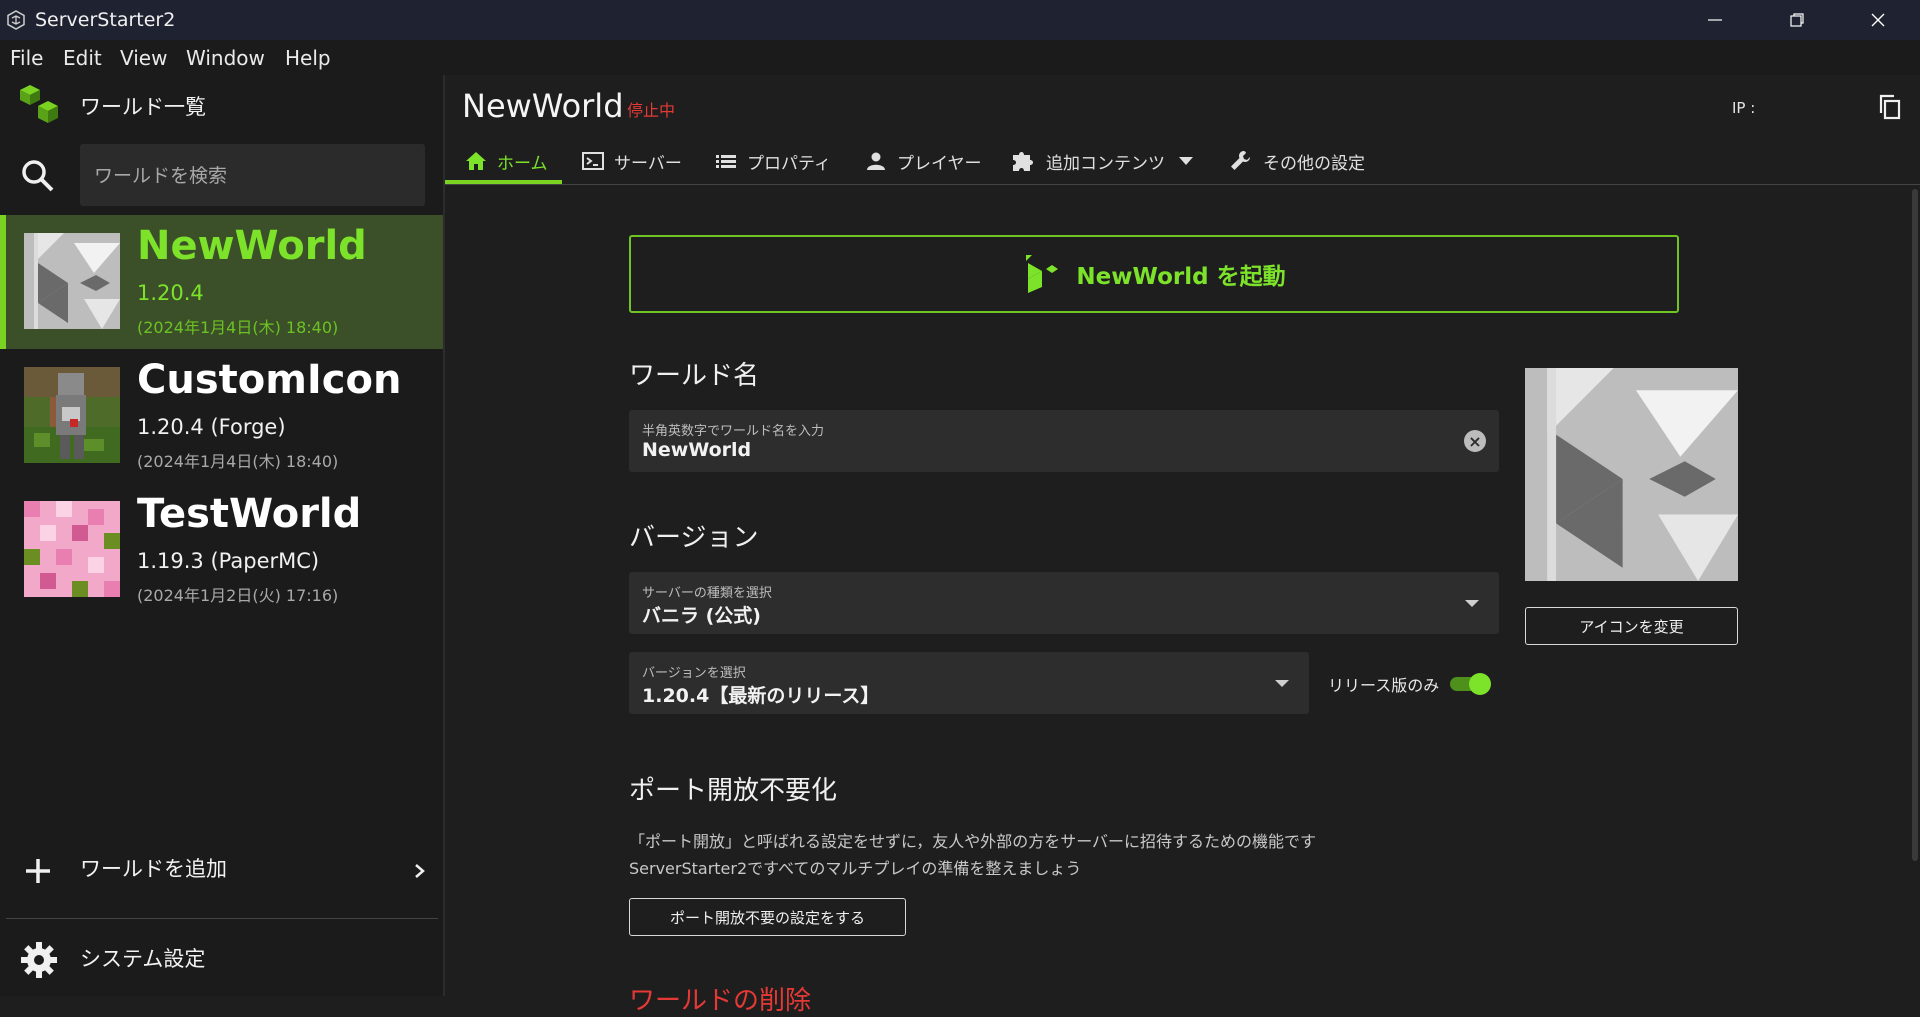 The height and width of the screenshot is (1017, 1920). I want to click on add-world-label: ワールドを追加, so click(153, 869).